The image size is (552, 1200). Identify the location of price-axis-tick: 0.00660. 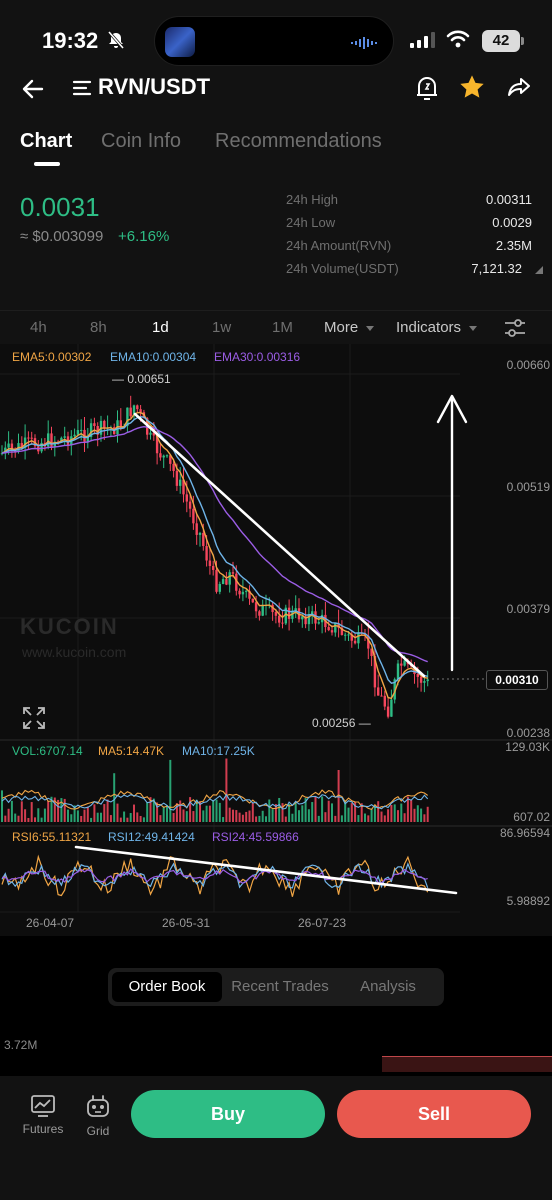
(528, 365).